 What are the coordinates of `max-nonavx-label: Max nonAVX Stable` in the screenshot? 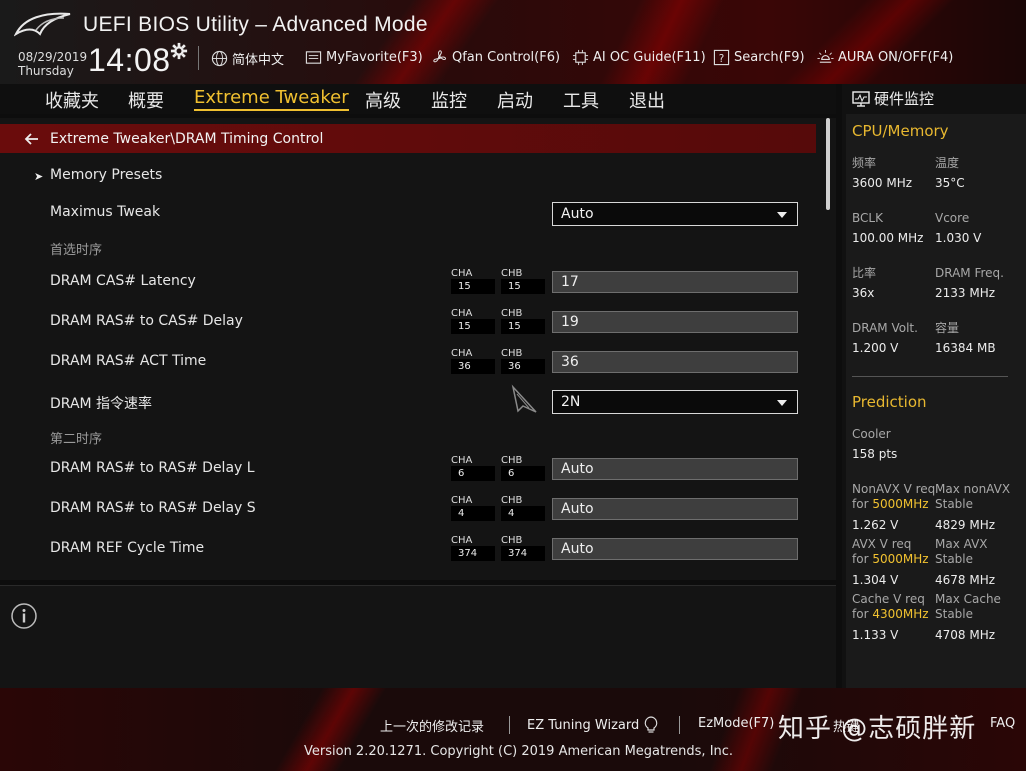 It's located at (972, 497).